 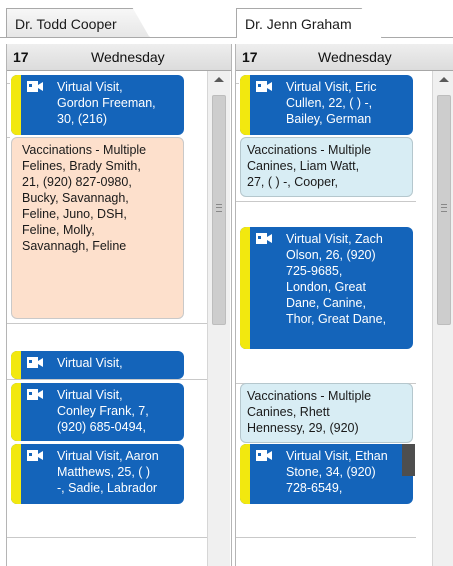 I want to click on tab-dr-jenn-graham: Dr. Jenn Graham, so click(x=309, y=23).